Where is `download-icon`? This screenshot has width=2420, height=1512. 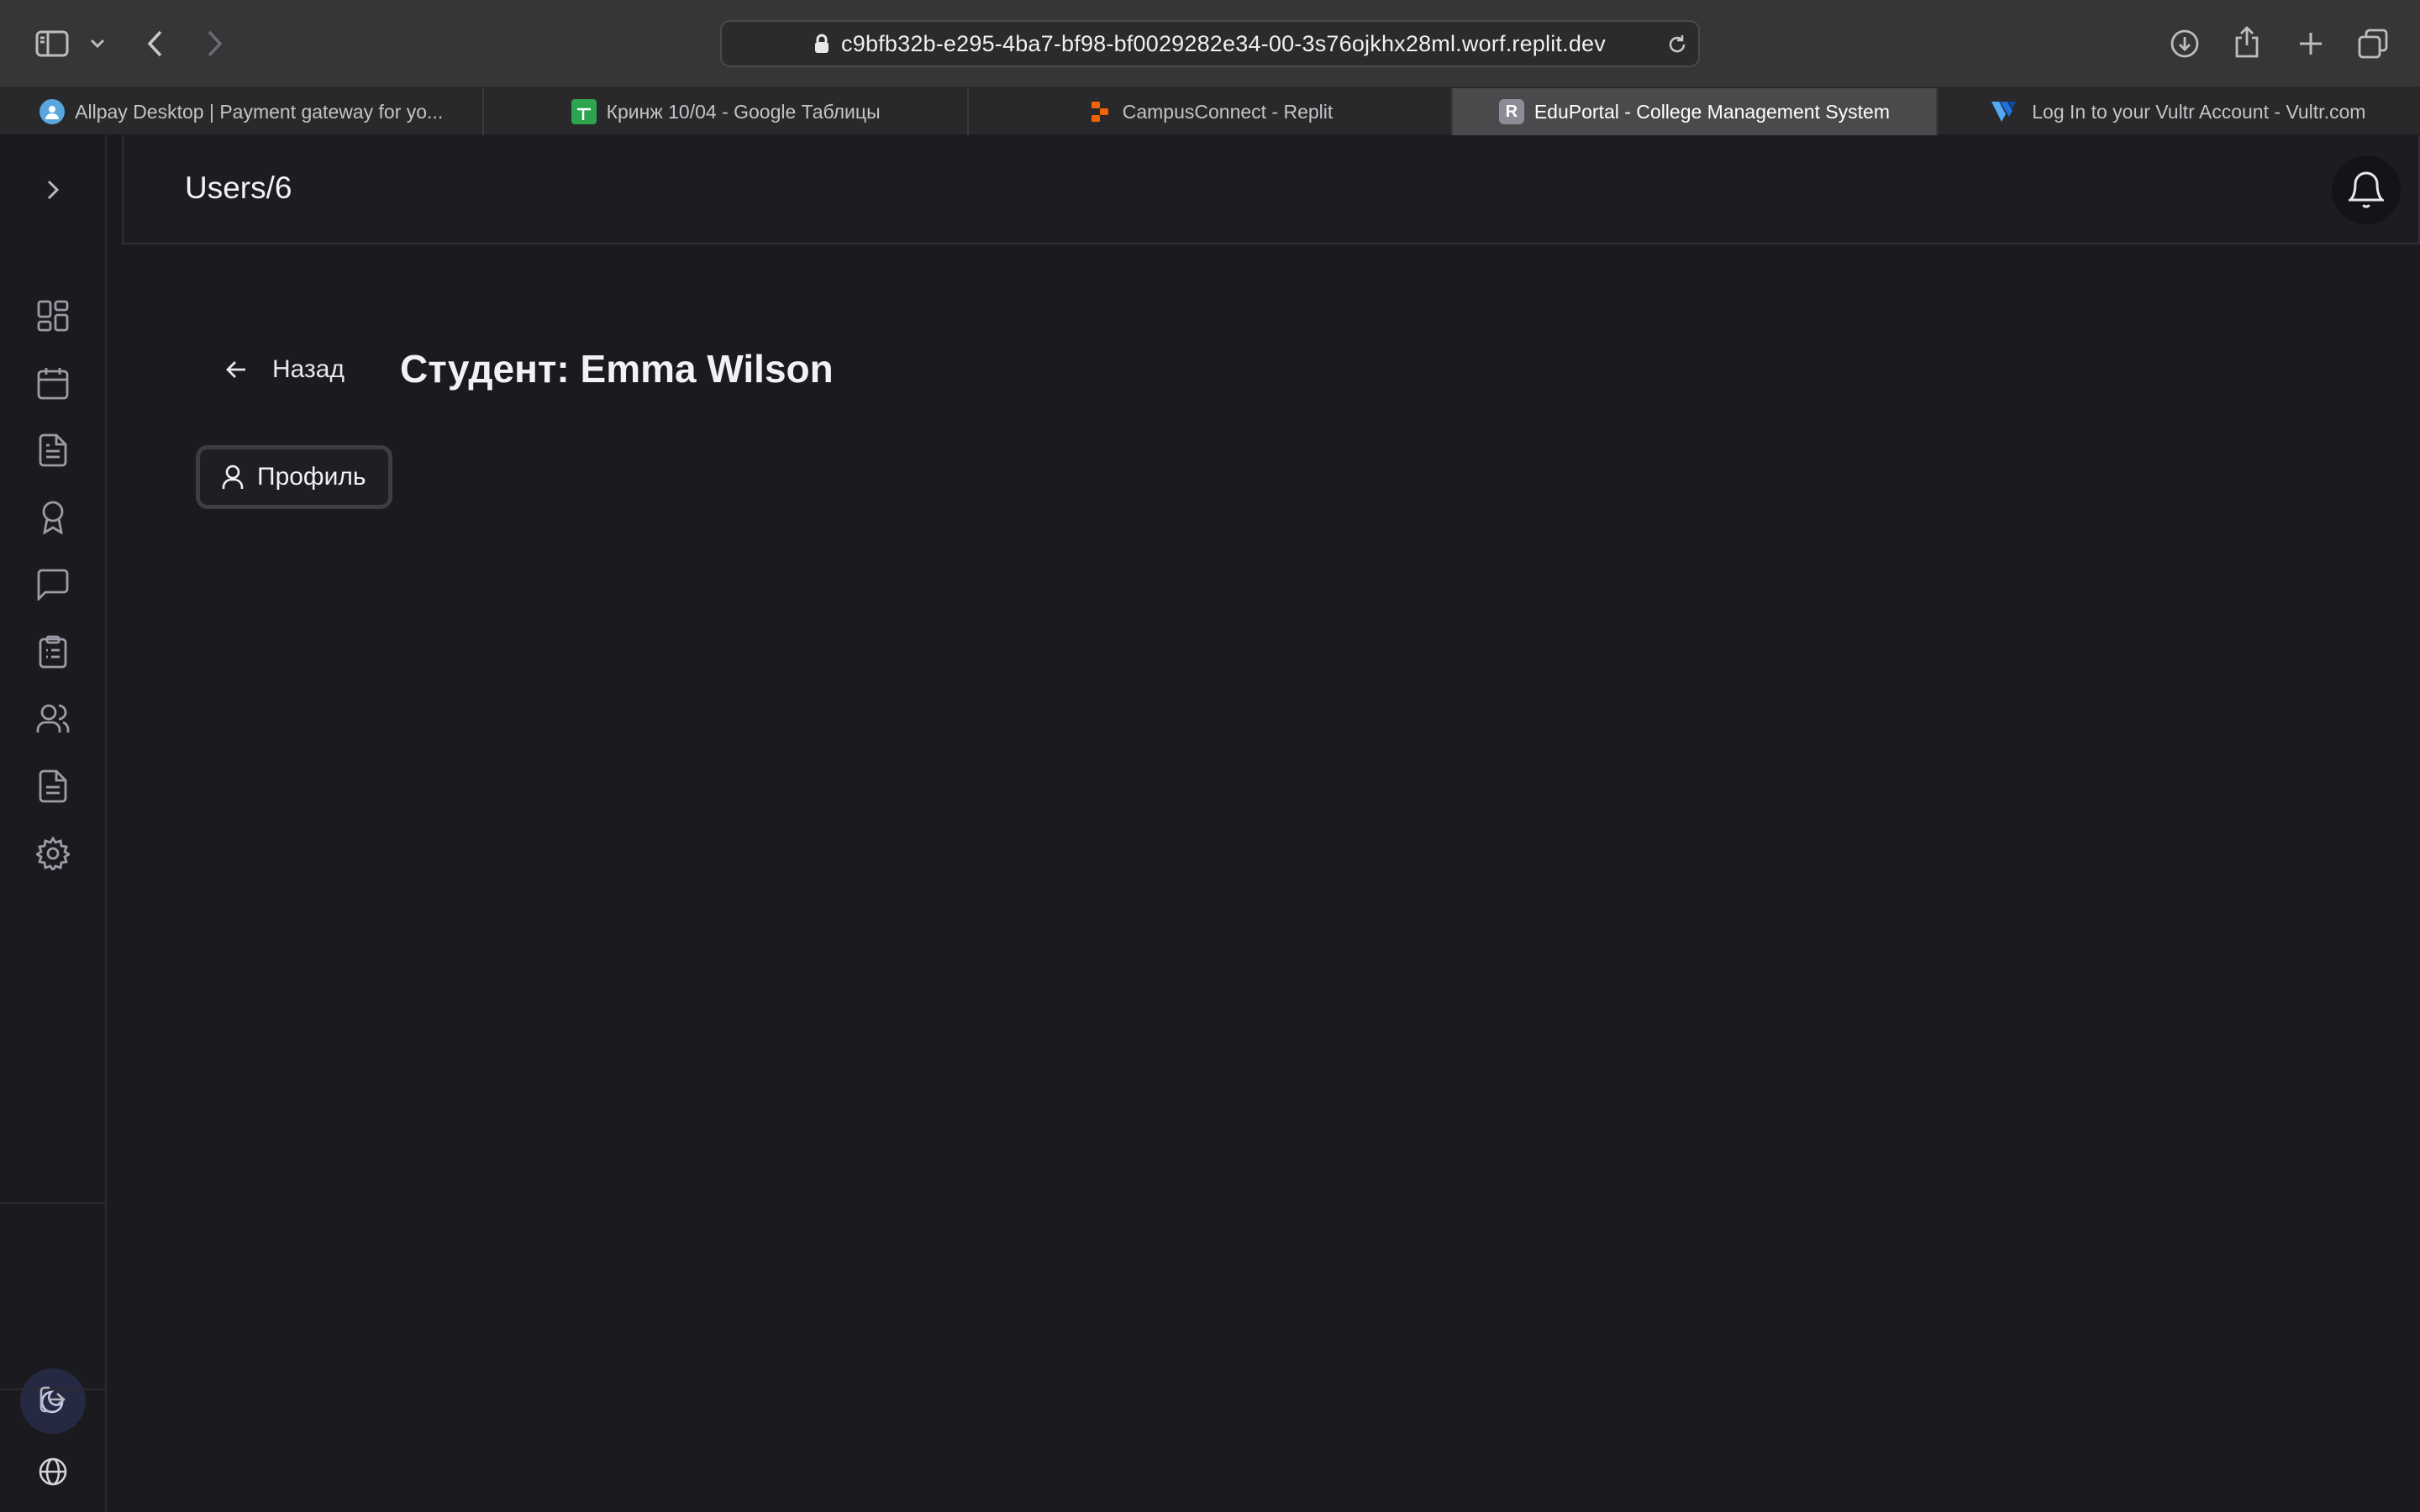
download-icon is located at coordinates (2184, 43).